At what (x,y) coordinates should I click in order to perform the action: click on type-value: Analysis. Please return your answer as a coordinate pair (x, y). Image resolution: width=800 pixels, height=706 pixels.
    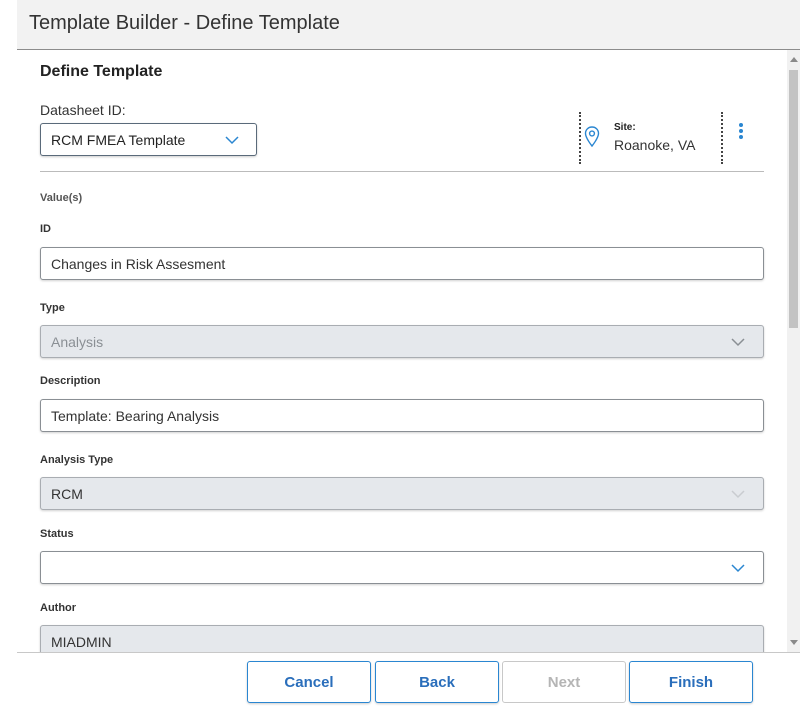
    Looking at the image, I should click on (77, 342).